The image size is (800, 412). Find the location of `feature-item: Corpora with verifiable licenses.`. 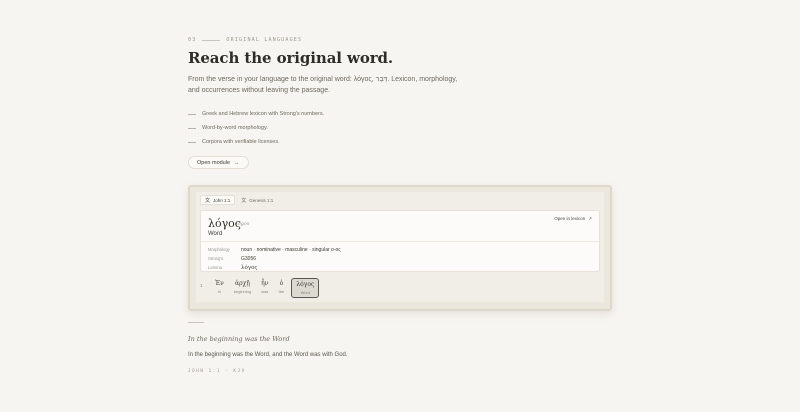

feature-item: Corpora with verifiable licenses. is located at coordinates (256, 142).